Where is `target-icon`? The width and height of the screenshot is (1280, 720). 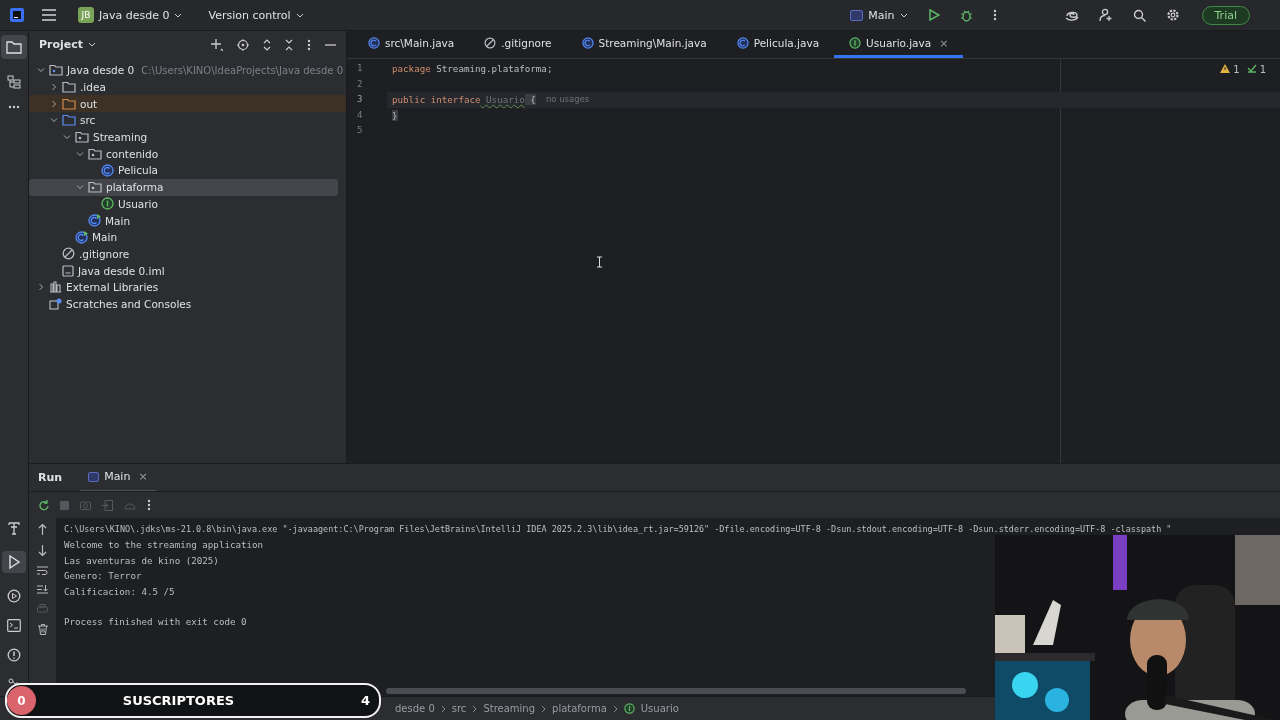 target-icon is located at coordinates (243, 44).